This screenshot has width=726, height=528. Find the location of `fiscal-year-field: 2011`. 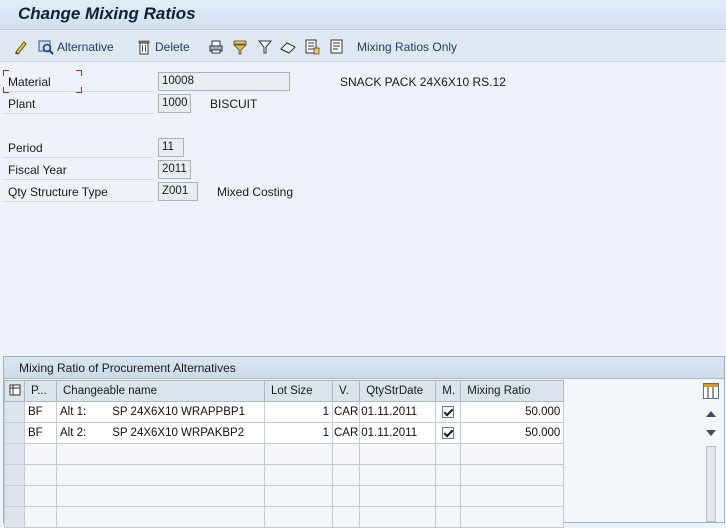

fiscal-year-field: 2011 is located at coordinates (174, 169).